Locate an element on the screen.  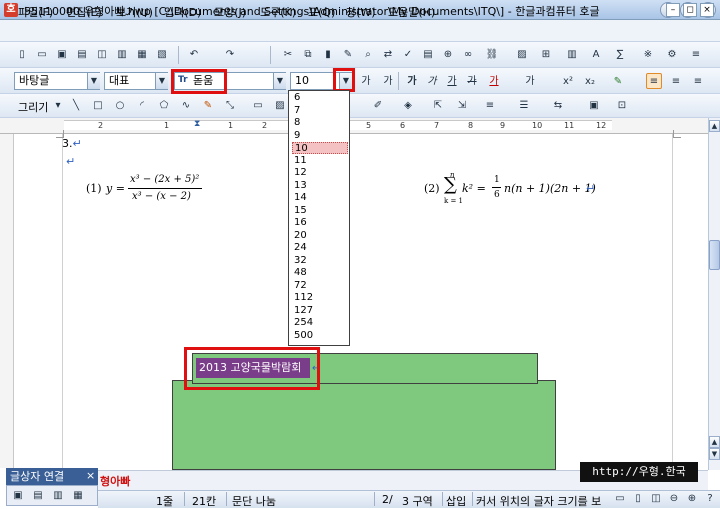
size-option: 14 is located at coordinates (320, 198).